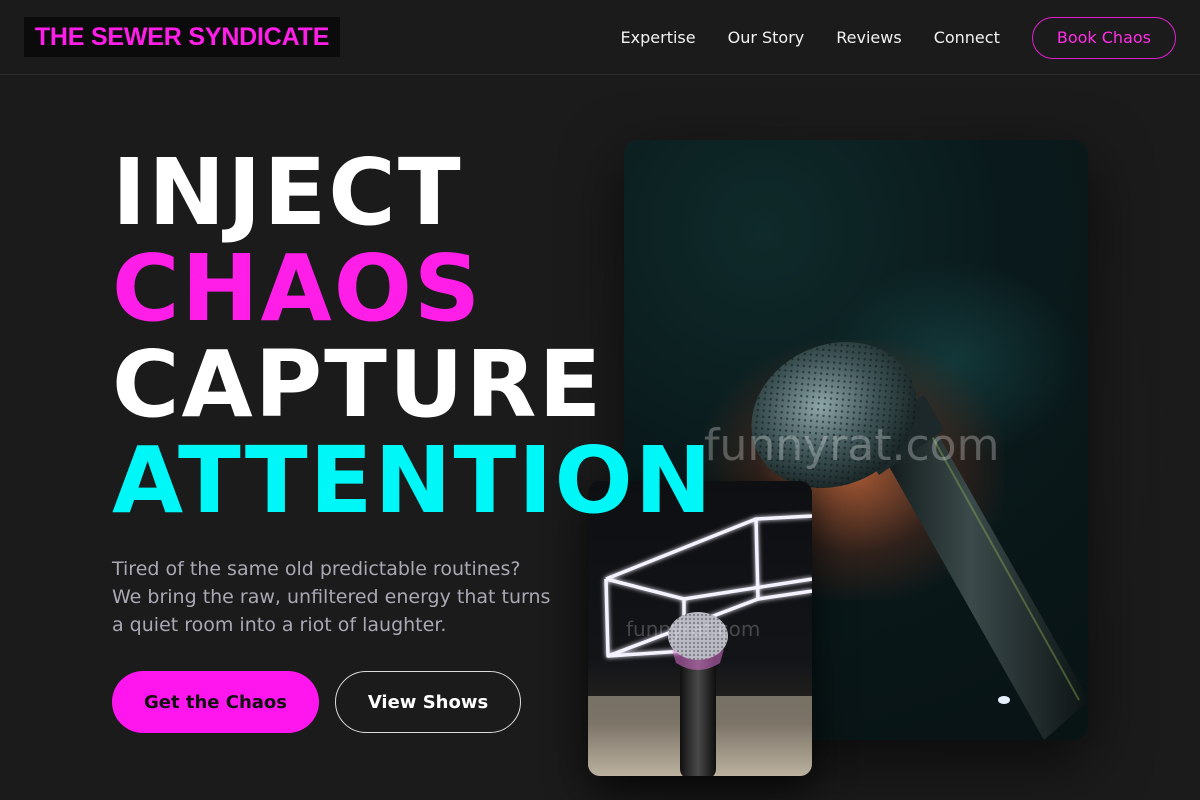  I want to click on headline-line-attention: ATTENTION, so click(413, 480).